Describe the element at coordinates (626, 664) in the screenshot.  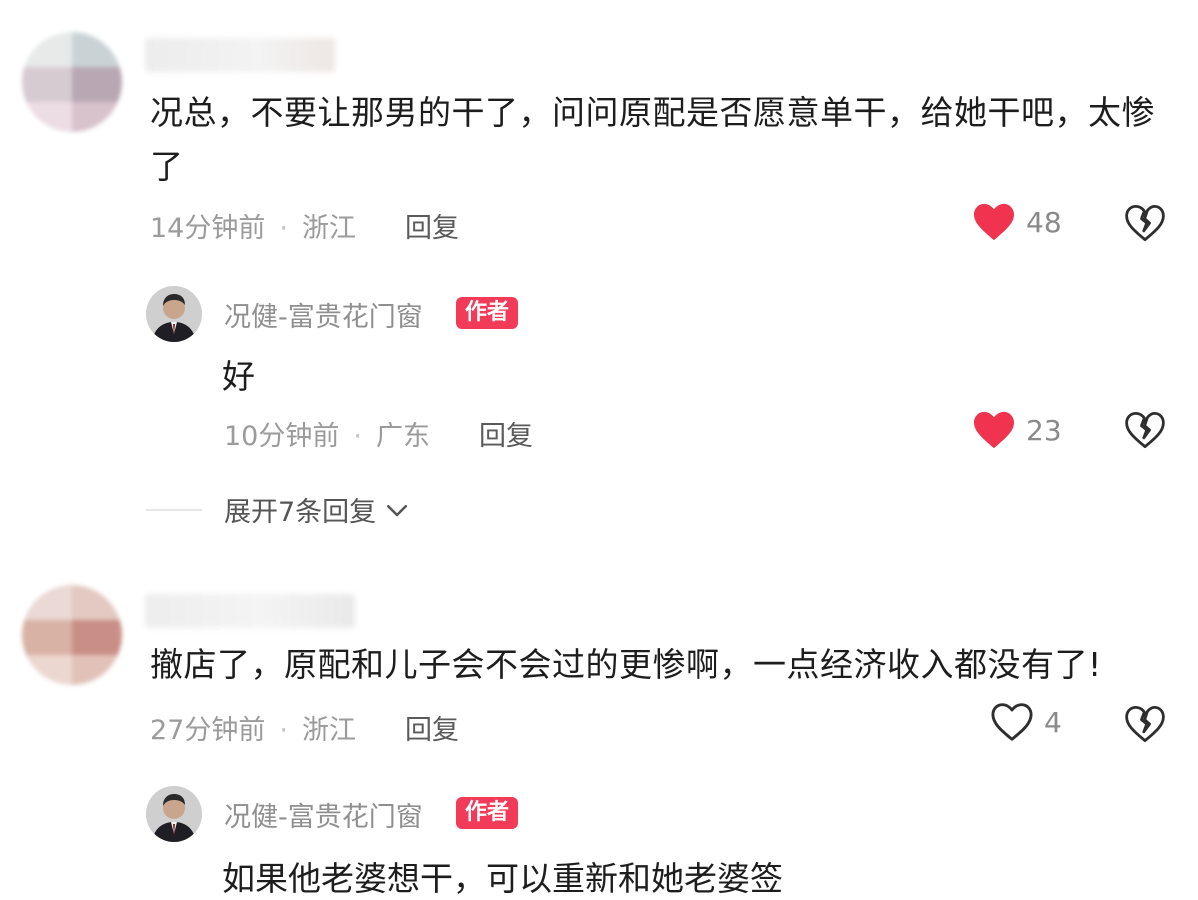
I see `comment-text: 撤店了，原配和儿子会不会过的更惨啊，一点经济收入都没有了!` at that location.